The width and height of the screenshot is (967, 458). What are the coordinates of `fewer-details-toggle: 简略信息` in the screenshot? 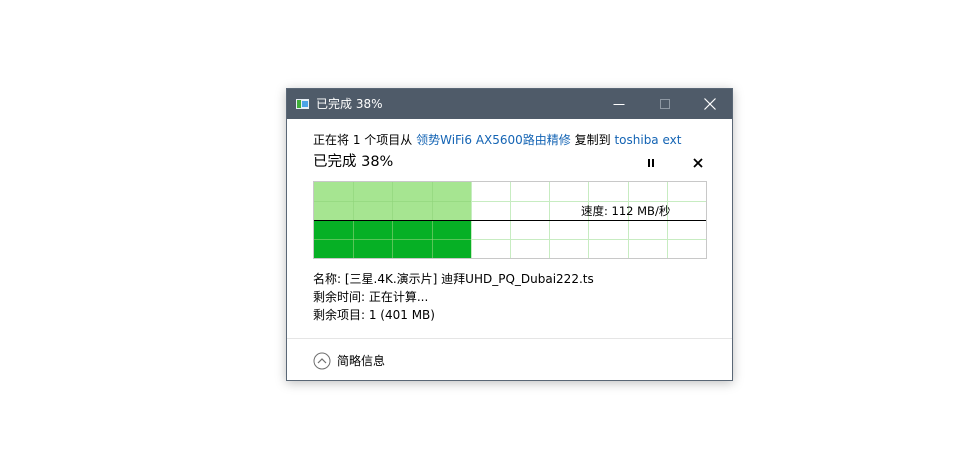 It's located at (349, 361).